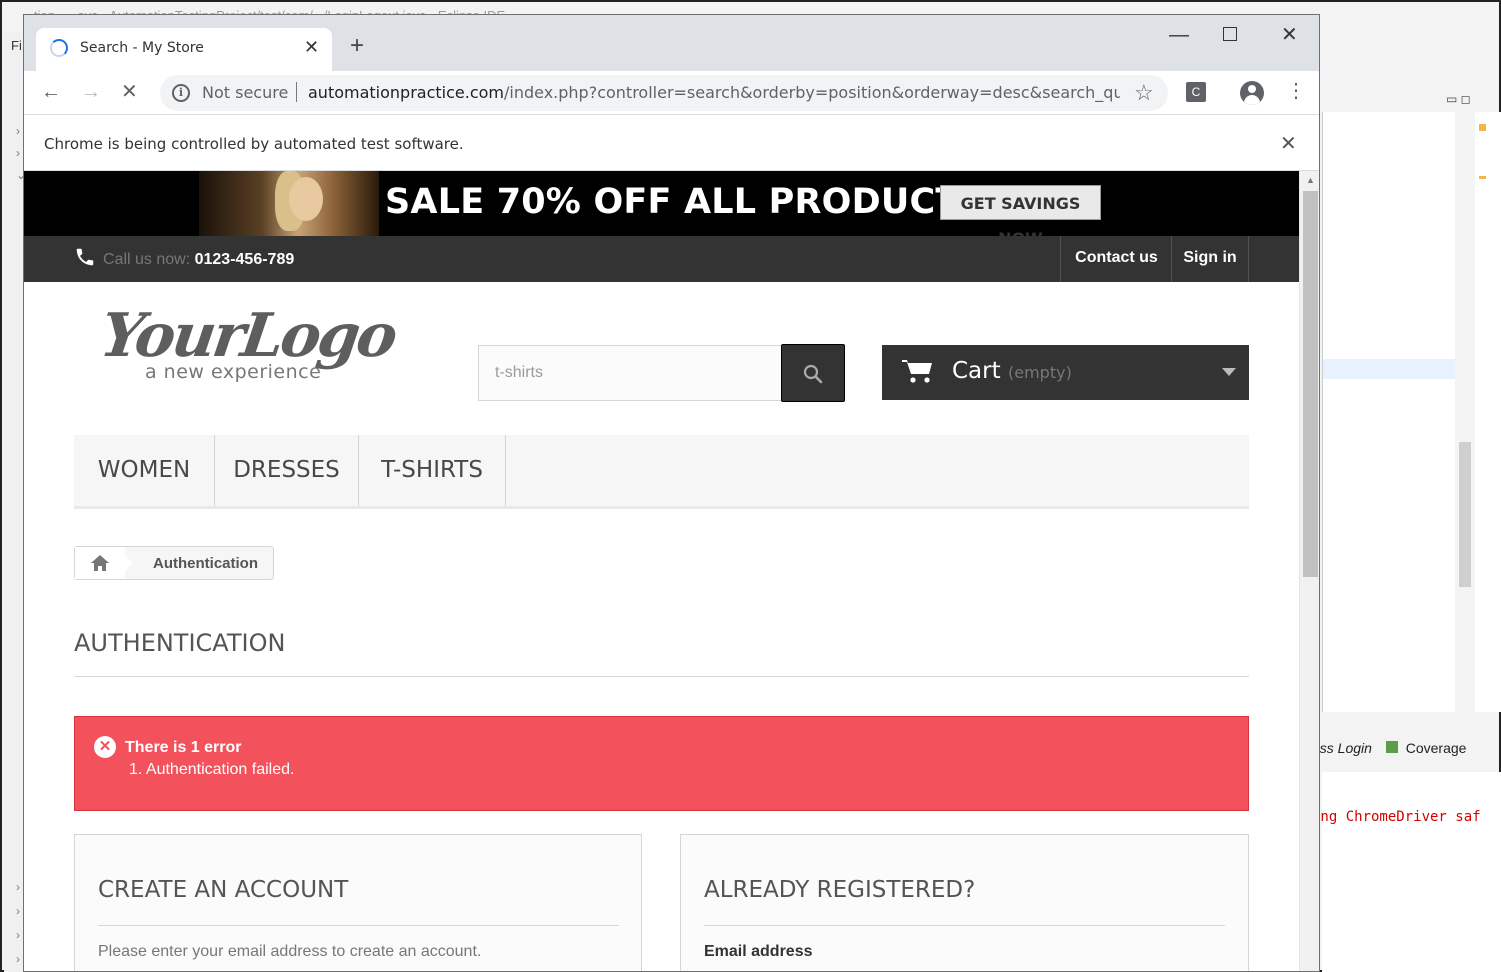 The image size is (1501, 972). Describe the element at coordinates (287, 470) in the screenshot. I see `menu-dresses: DRESSES` at that location.